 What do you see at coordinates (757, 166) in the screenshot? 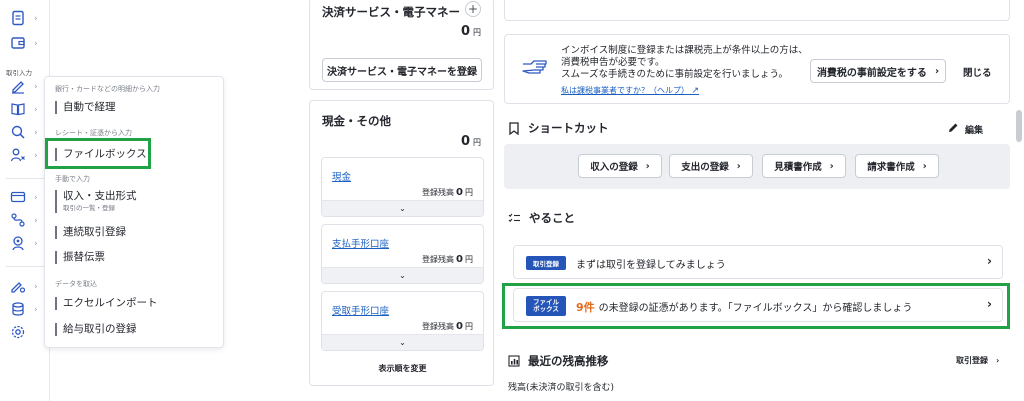
I see `shortcut-bar: 収入の登録 › 支出の登録 › 見積書作成 › 請求書作成 ›` at bounding box center [757, 166].